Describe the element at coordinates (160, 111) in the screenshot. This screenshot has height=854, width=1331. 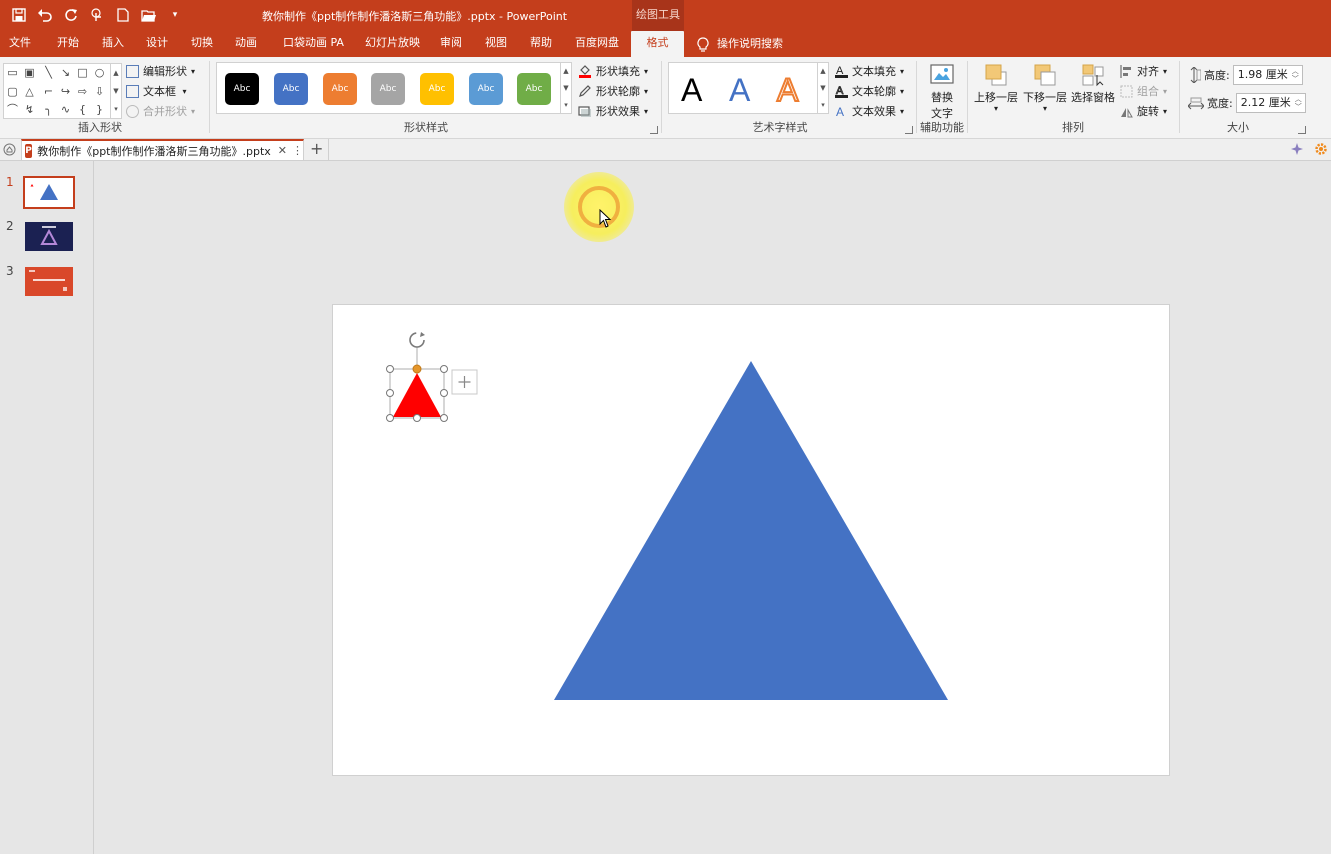
I see `merge-shapes-button: 合并形状 ▾` at that location.